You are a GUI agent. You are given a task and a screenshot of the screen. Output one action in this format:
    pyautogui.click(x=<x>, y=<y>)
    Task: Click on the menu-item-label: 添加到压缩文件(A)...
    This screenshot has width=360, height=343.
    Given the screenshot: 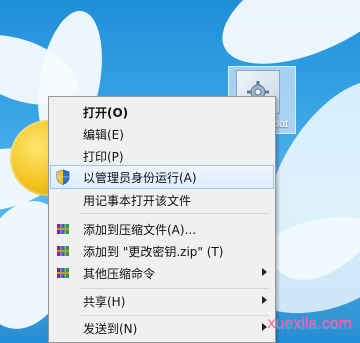 What is the action you would take?
    pyautogui.click(x=140, y=230)
    